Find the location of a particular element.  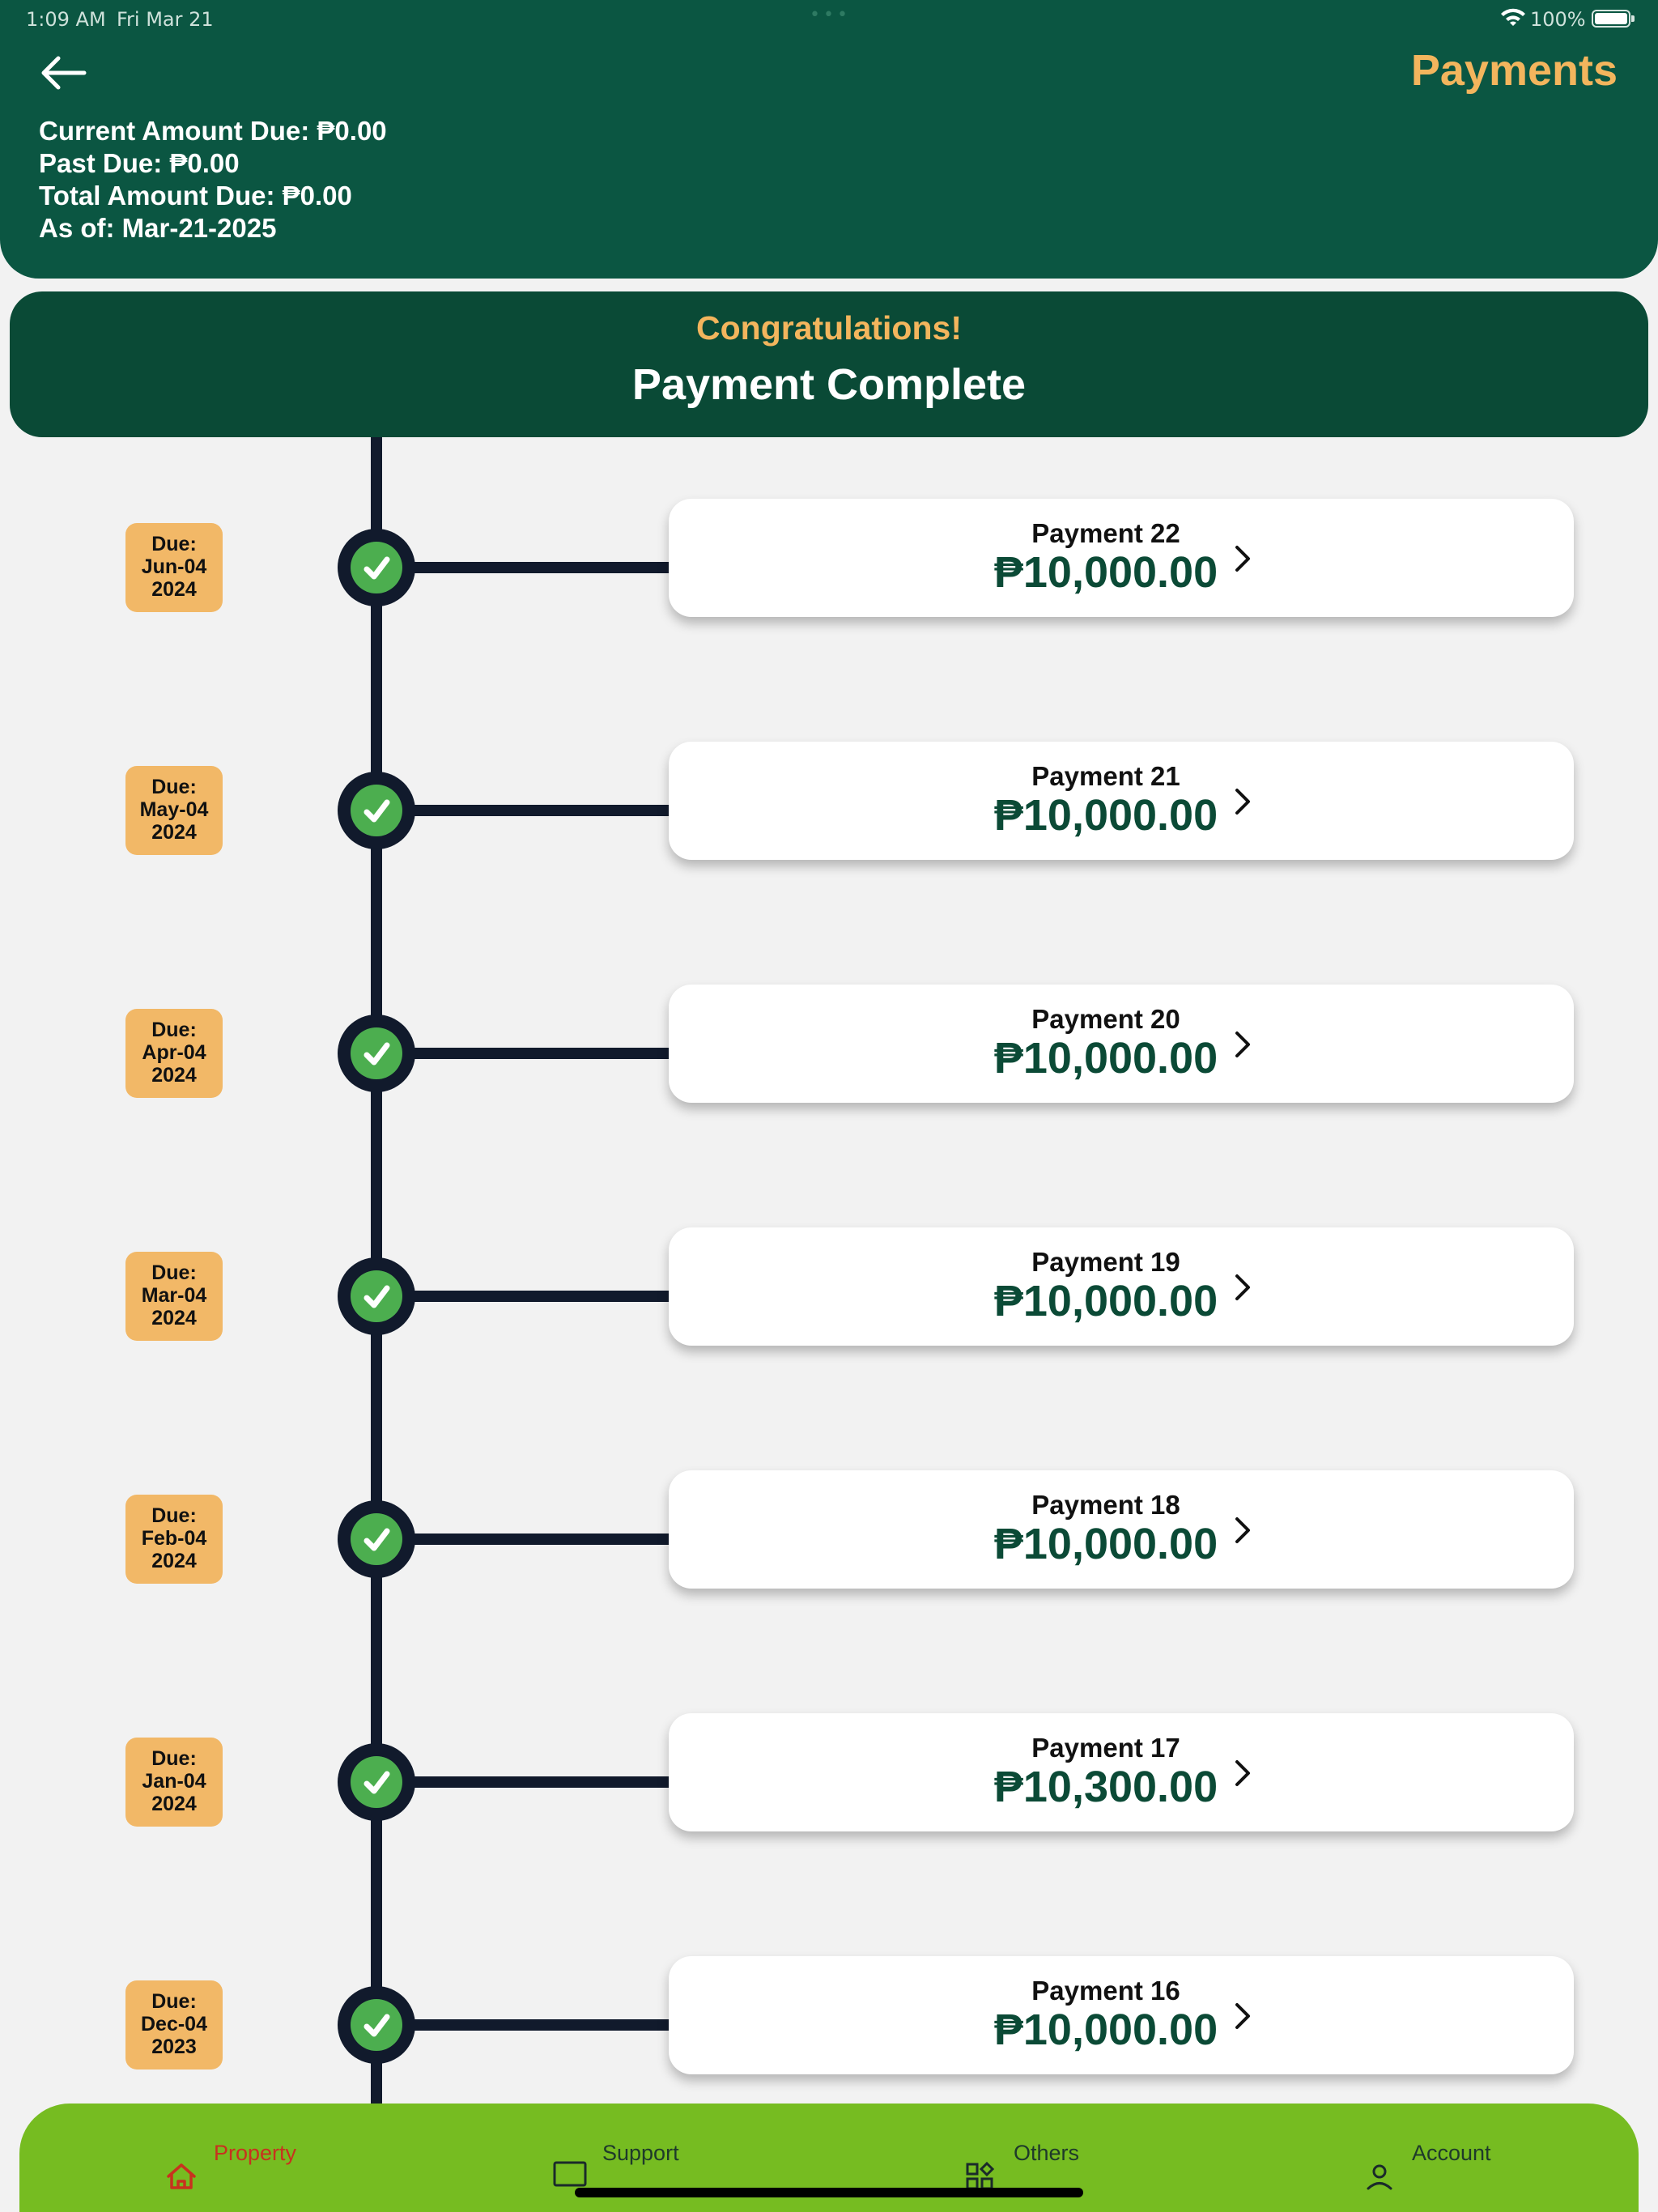

due-date-badge: Due: Jun-04 2024 is located at coordinates (174, 568).